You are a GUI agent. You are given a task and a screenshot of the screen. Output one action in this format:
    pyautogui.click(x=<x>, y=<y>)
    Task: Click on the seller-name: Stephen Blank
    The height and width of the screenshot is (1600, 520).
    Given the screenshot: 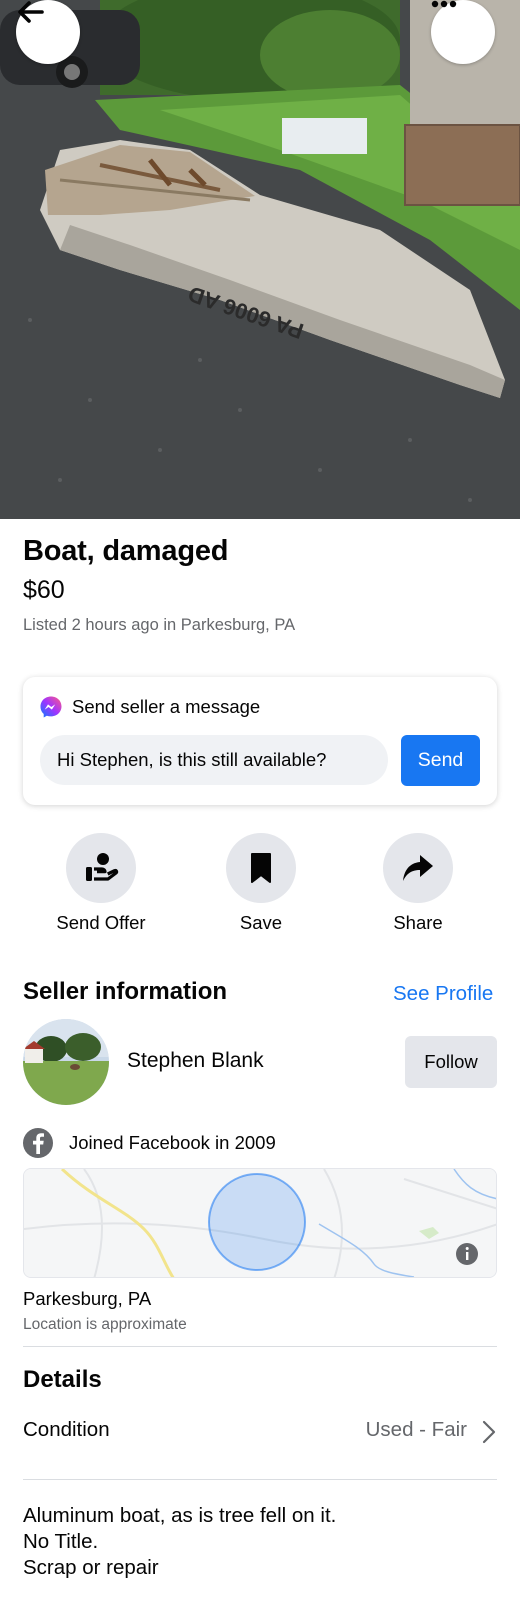 What is the action you would take?
    pyautogui.click(x=195, y=1061)
    